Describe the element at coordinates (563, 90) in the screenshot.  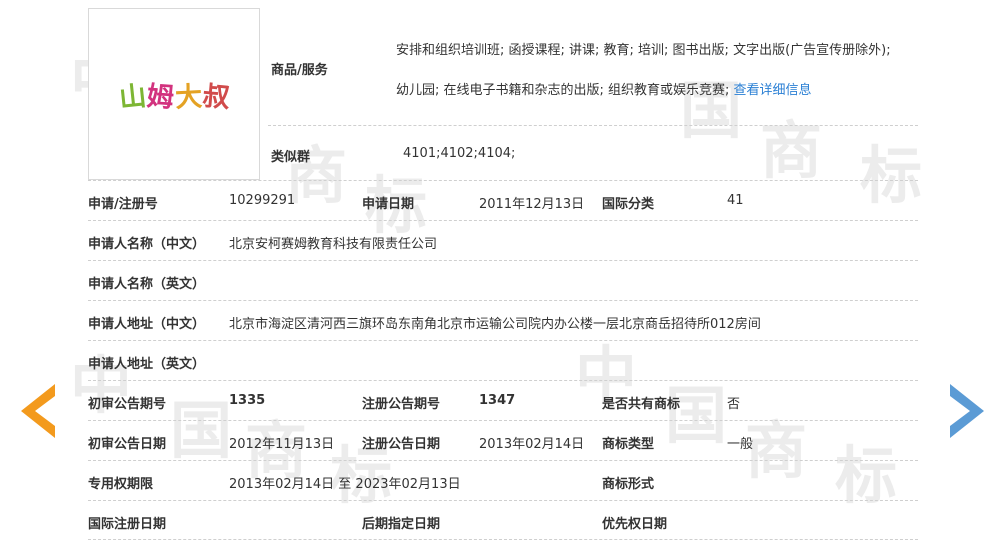
I see `goods-line-2-text: 幼儿园; 在线电子书籍和杂志的出版; 组织教育或娱乐竞赛;` at that location.